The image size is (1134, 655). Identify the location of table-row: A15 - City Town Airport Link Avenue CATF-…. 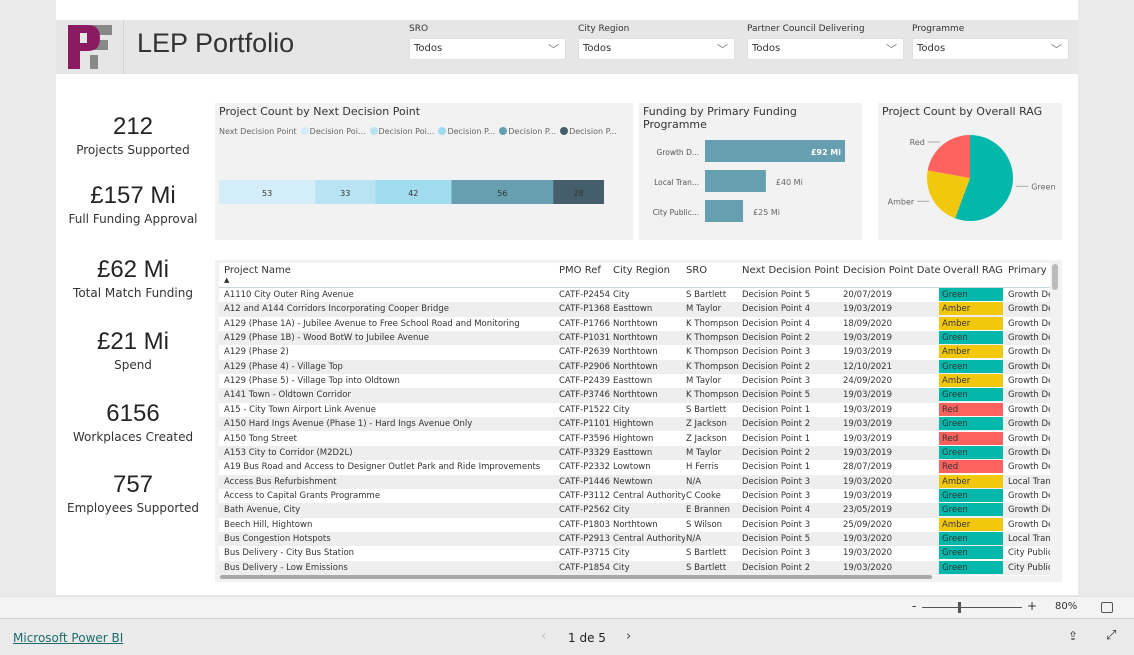
(634, 409).